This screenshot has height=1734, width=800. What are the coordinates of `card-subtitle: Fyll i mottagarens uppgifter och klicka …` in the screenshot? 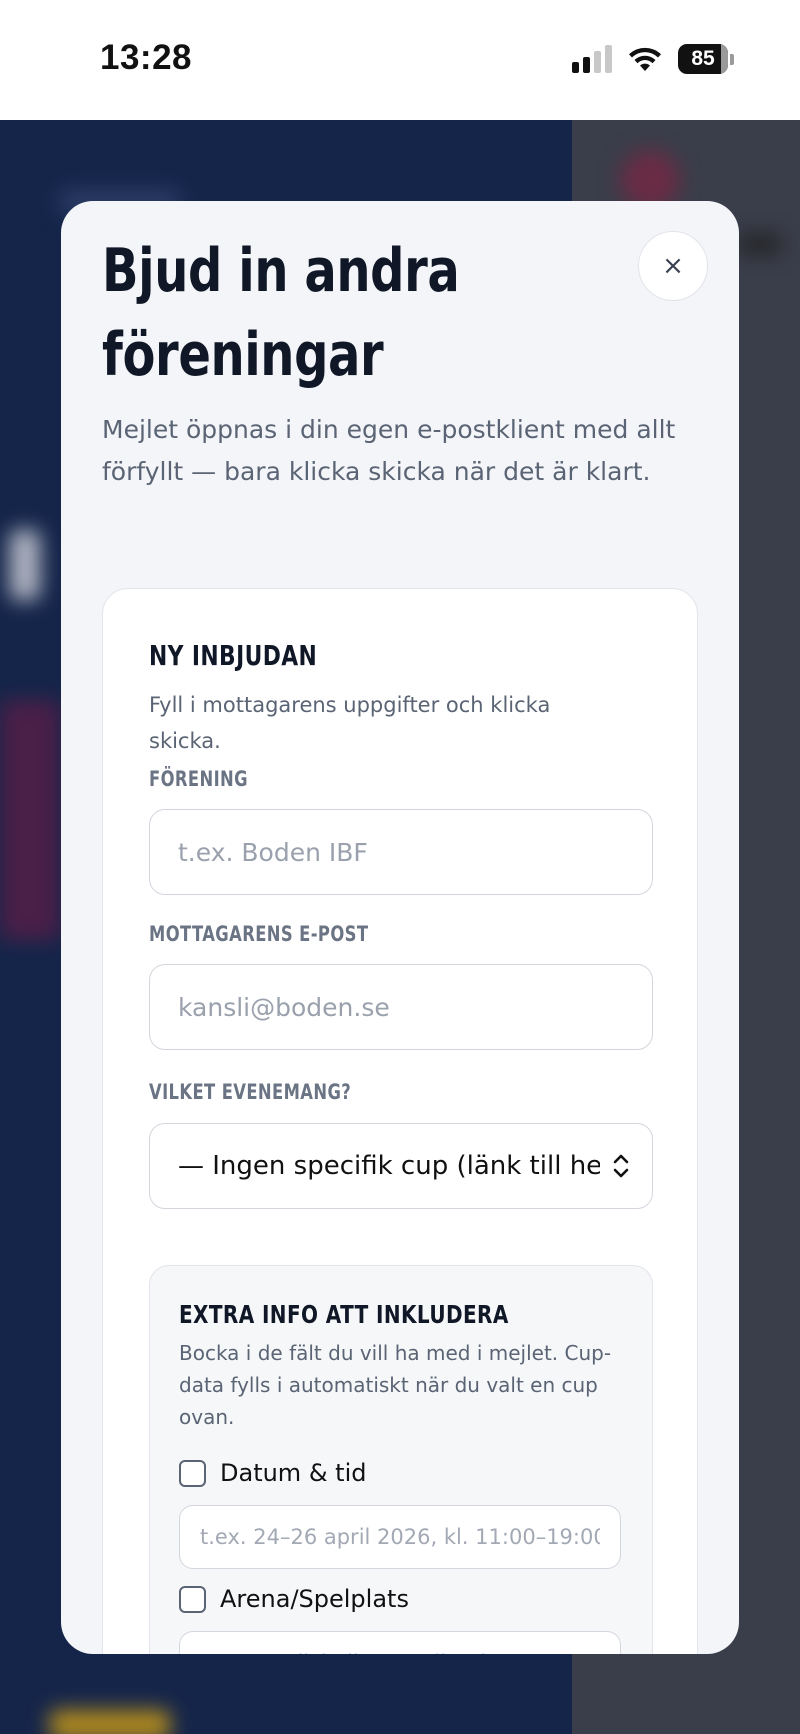 It's located at (350, 723).